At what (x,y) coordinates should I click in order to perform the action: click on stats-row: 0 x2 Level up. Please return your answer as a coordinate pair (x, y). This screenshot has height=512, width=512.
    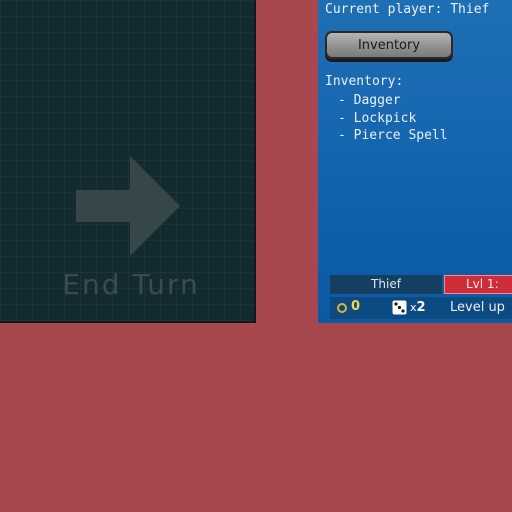
    Looking at the image, I should click on (421, 308).